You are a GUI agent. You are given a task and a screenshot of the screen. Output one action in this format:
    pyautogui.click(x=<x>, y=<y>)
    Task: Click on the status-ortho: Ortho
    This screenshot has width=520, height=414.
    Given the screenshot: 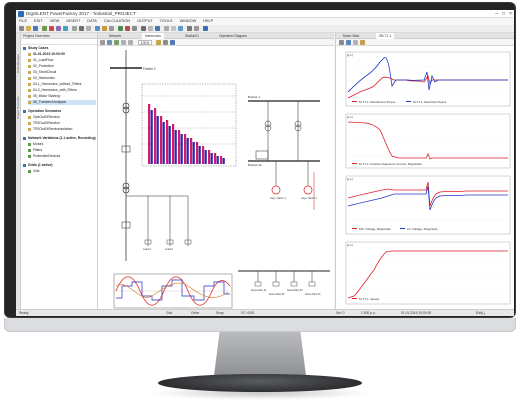 What is the action you would take?
    pyautogui.click(x=195, y=313)
    